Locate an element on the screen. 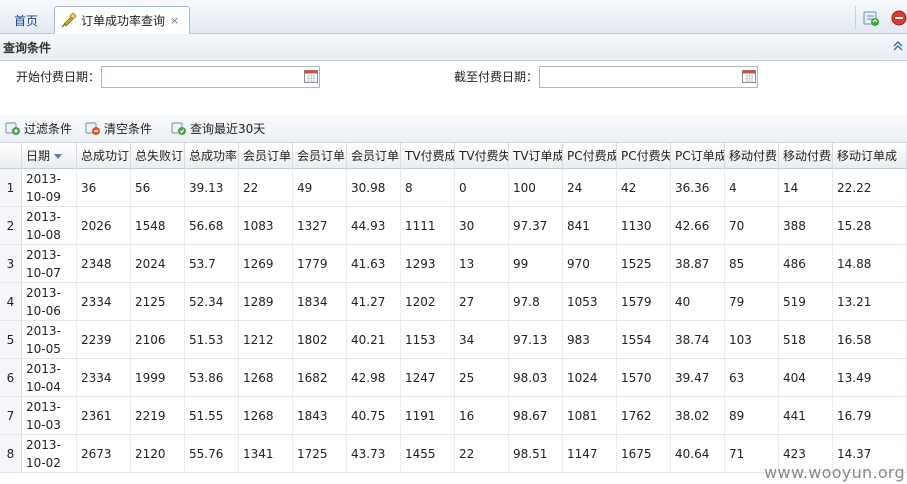 Image resolution: width=907 pixels, height=484 pixels. column-header: 总成功订 is located at coordinates (104, 156).